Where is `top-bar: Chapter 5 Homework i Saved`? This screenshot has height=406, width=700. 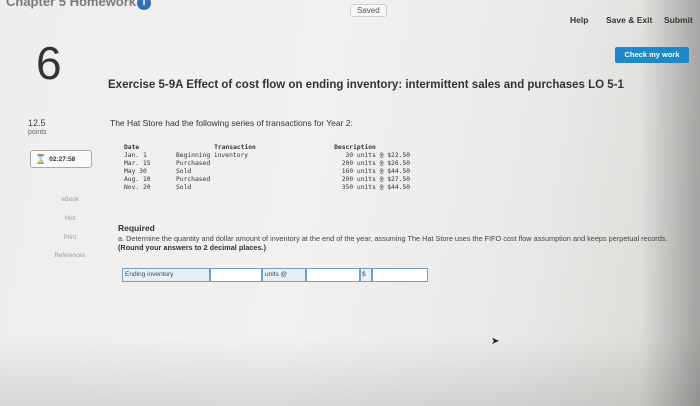
top-bar: Chapter 5 Homework i Saved is located at coordinates (350, 8).